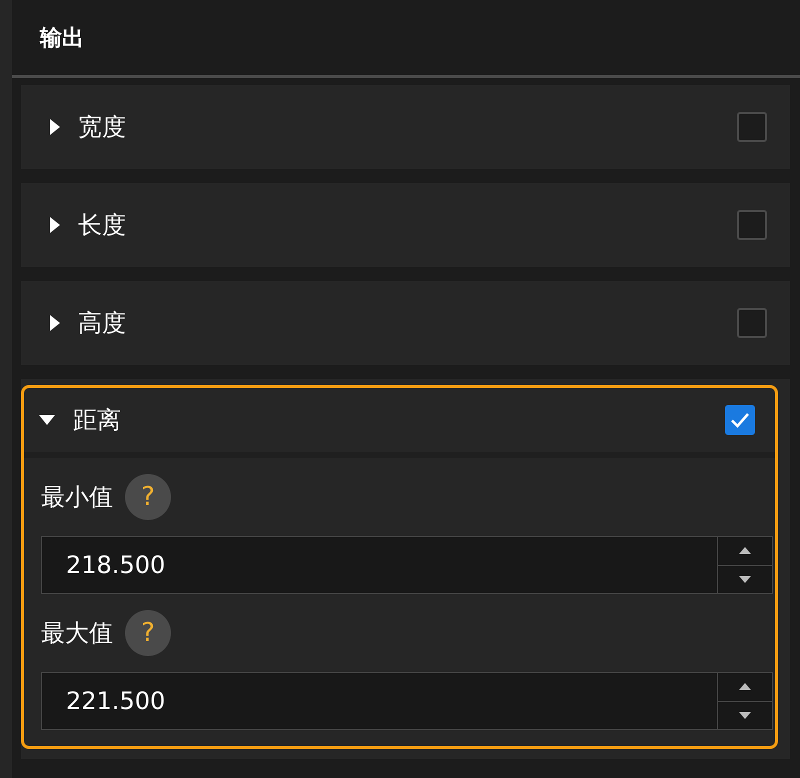  What do you see at coordinates (102, 127) in the screenshot?
I see `section-label: 宽度` at bounding box center [102, 127].